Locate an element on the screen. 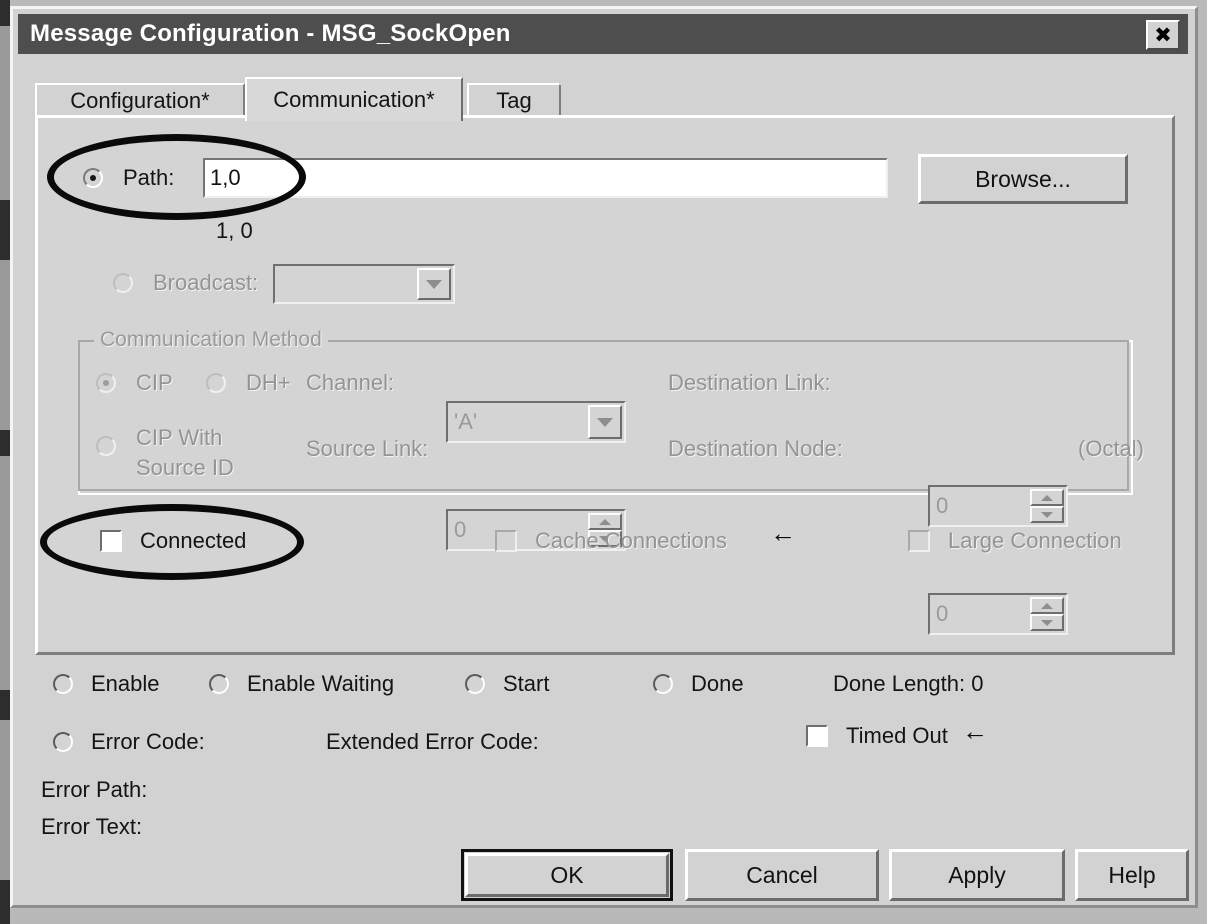 Image resolution: width=1207 pixels, height=924 pixels. path-radio is located at coordinates (93, 180).